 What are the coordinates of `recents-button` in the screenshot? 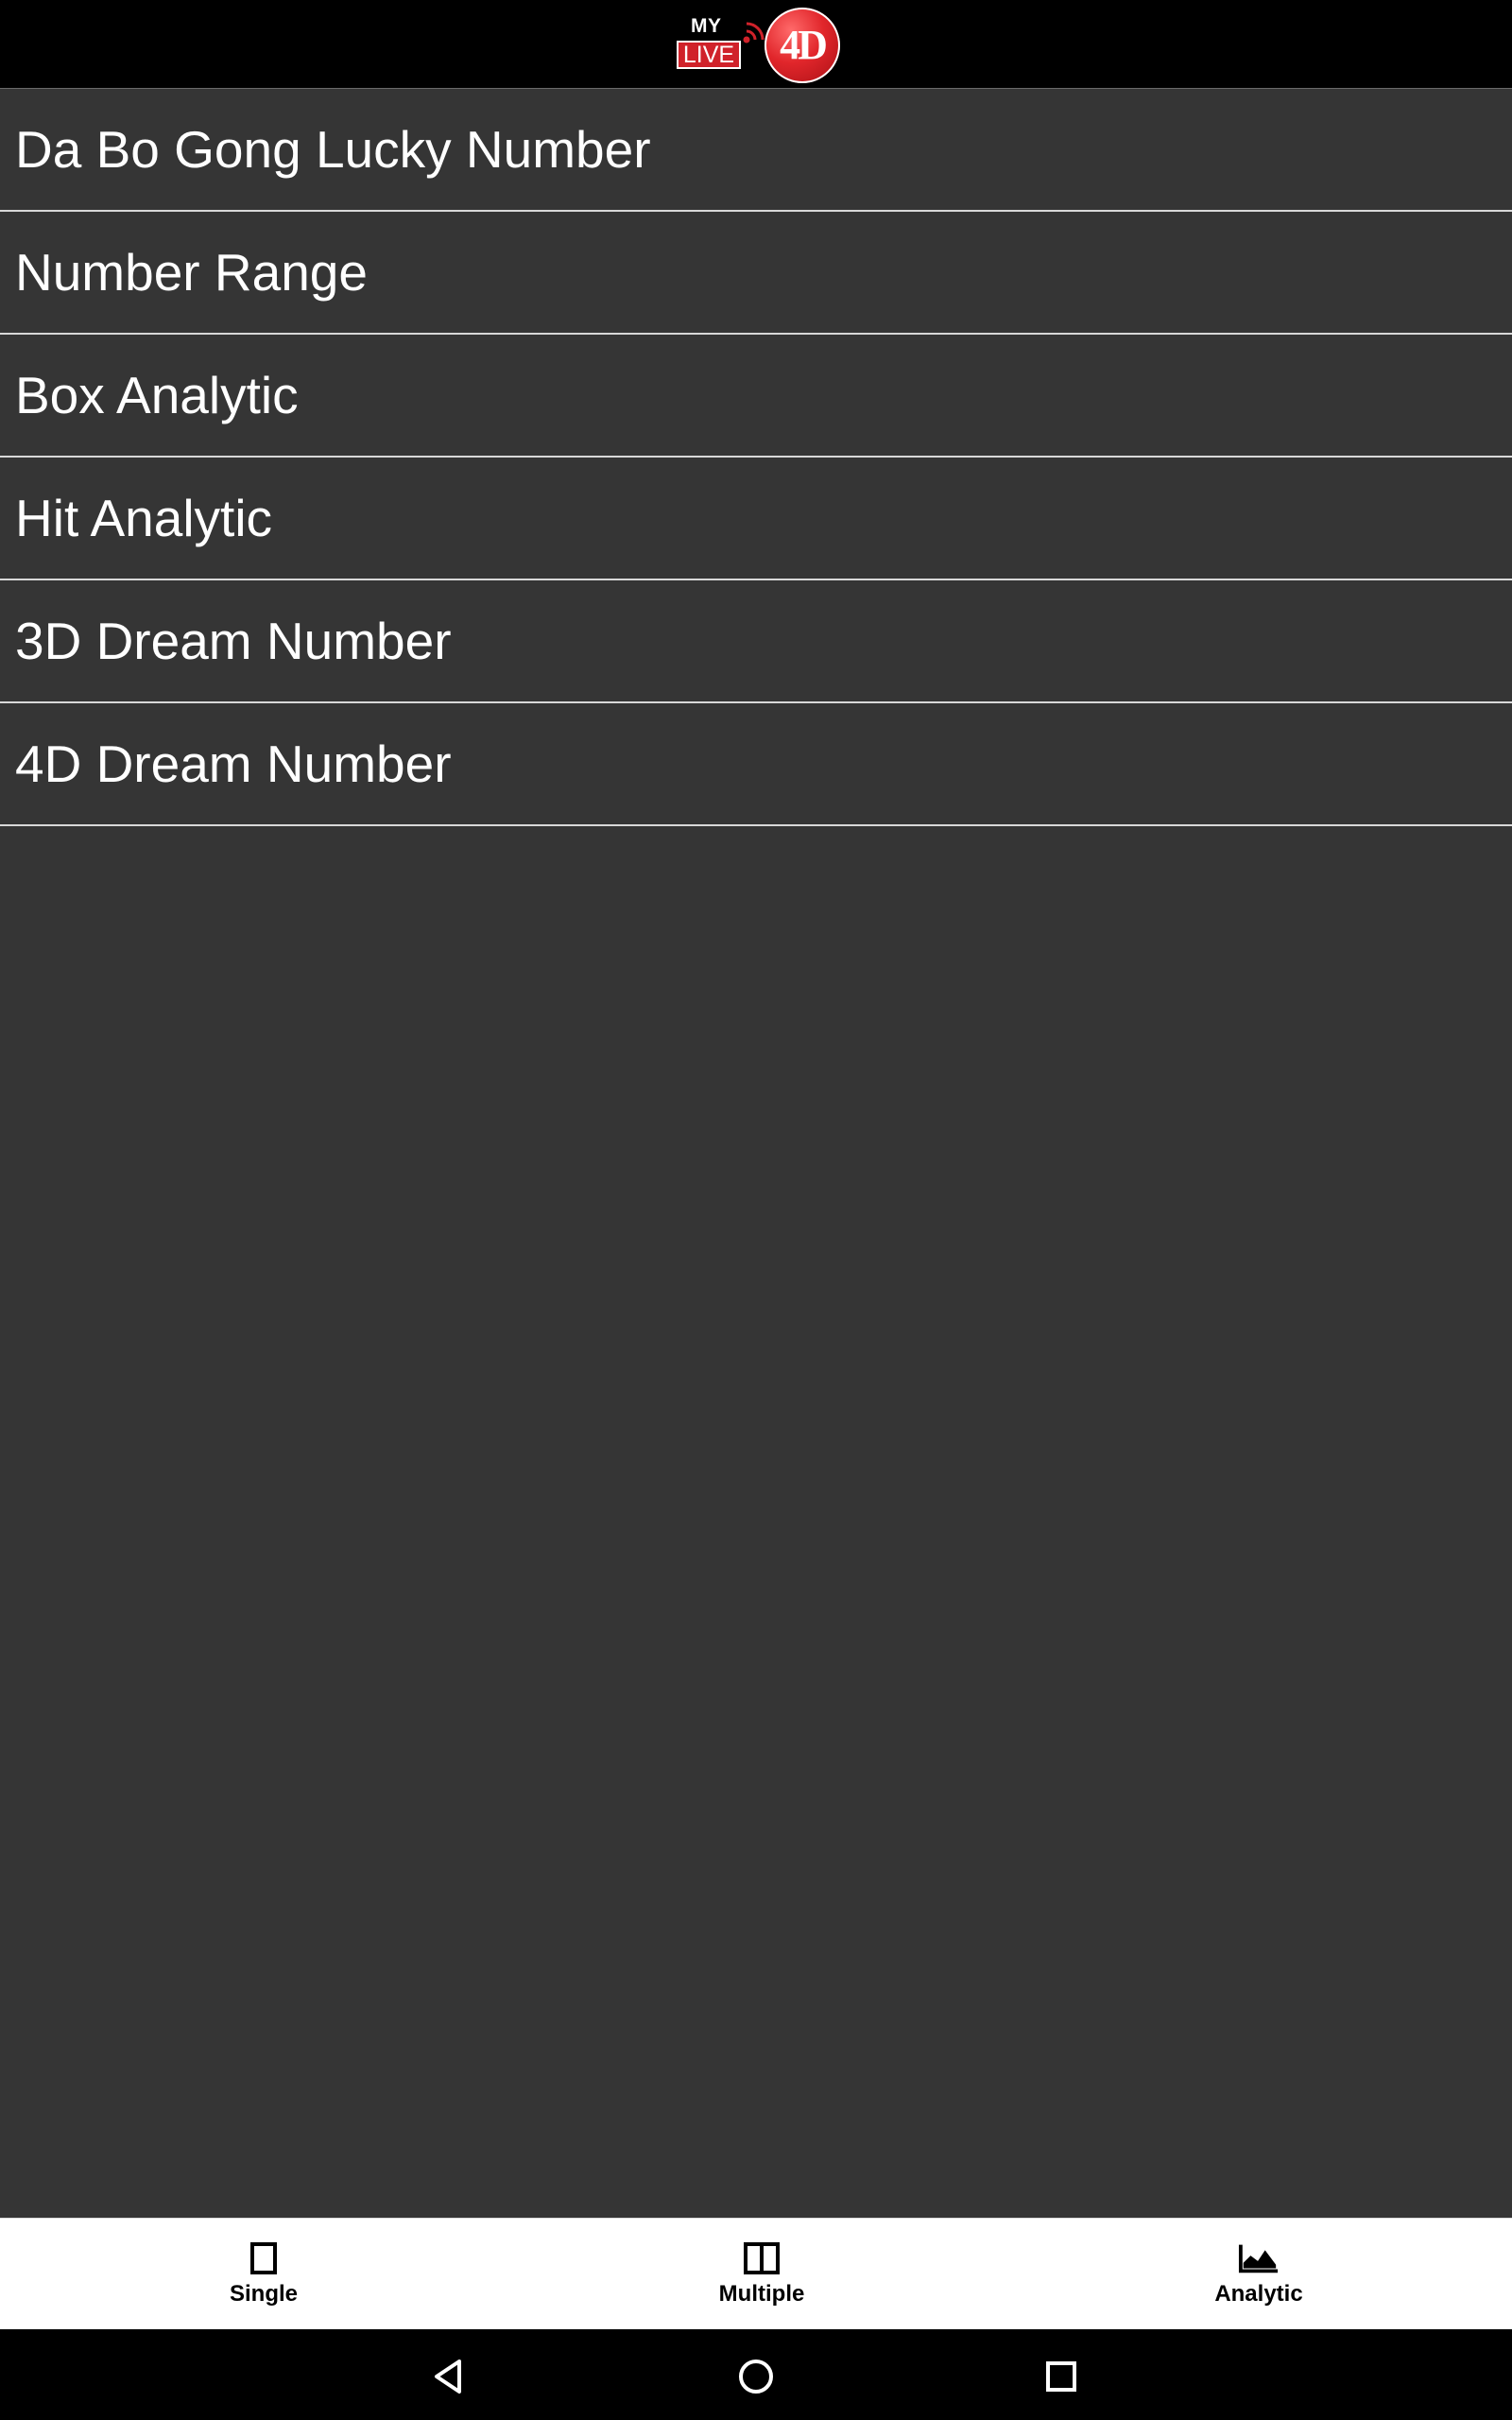 It's located at (1061, 2376).